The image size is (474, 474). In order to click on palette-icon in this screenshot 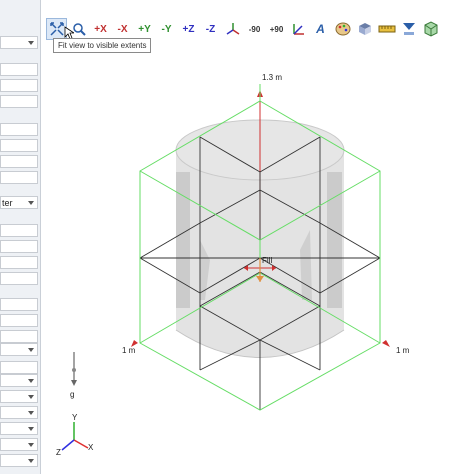, I will do `click(342, 29)`.